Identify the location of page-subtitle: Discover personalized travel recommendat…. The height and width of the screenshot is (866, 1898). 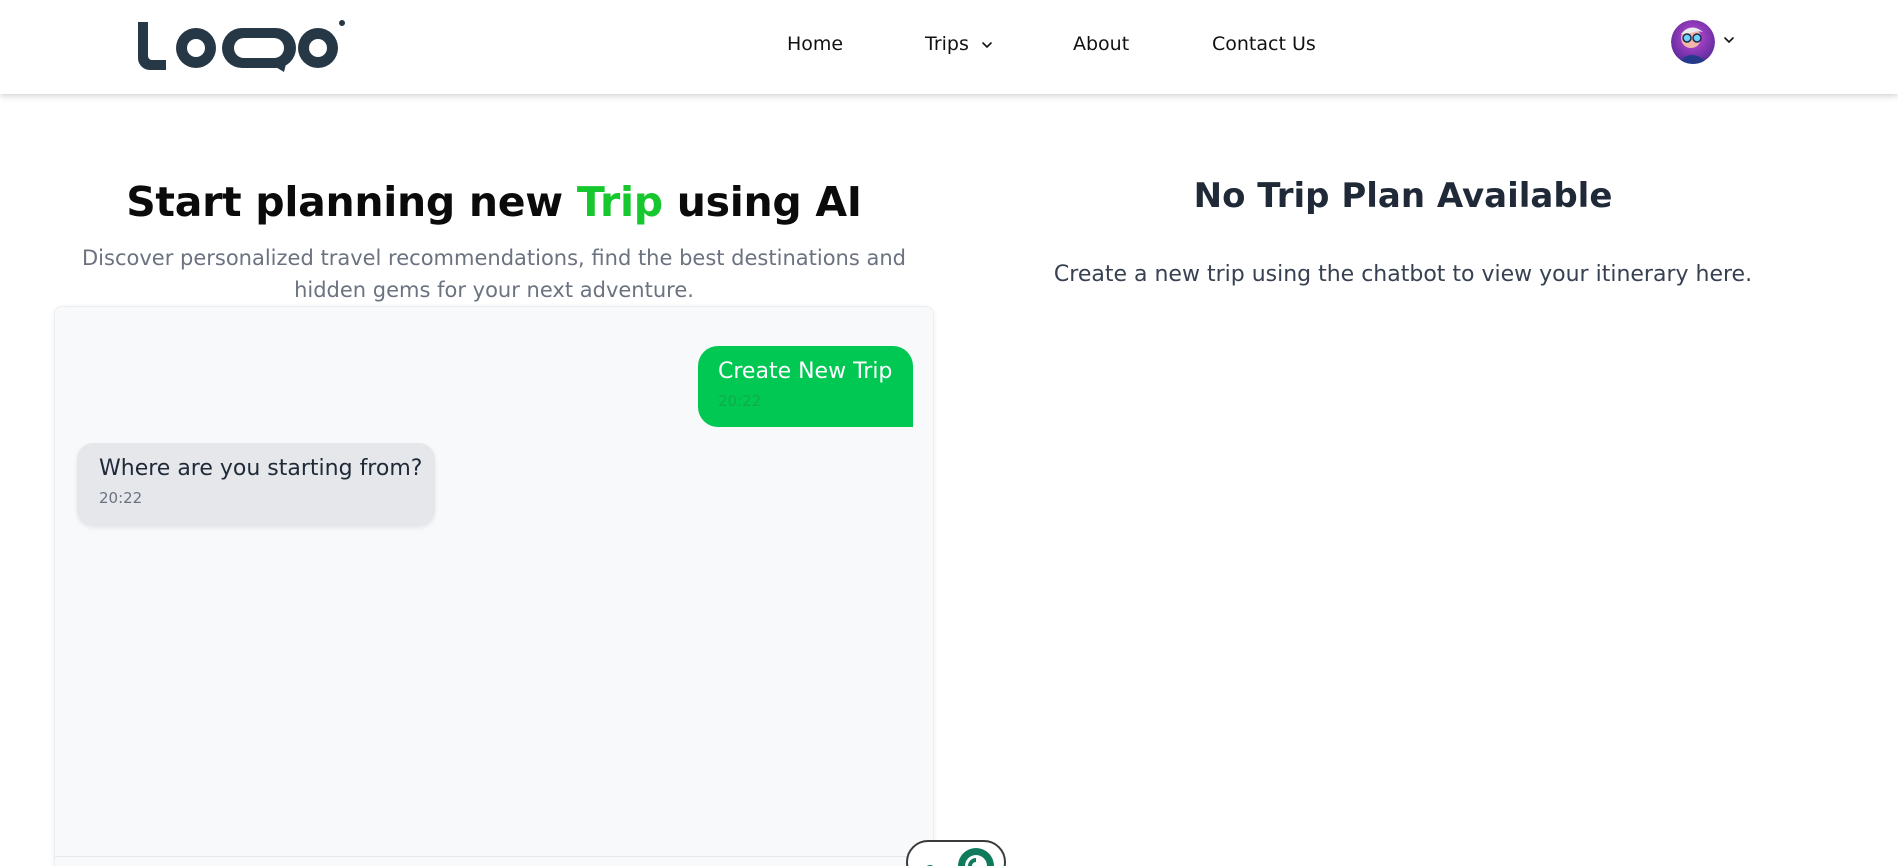
(494, 274).